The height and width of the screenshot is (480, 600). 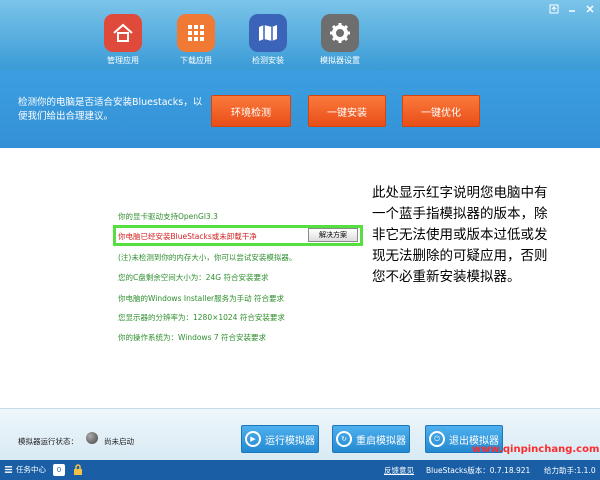 What do you see at coordinates (193, 277) in the screenshot?
I see `check-item: 您的C盘剩余空间大小为：24G 符合安装要求` at bounding box center [193, 277].